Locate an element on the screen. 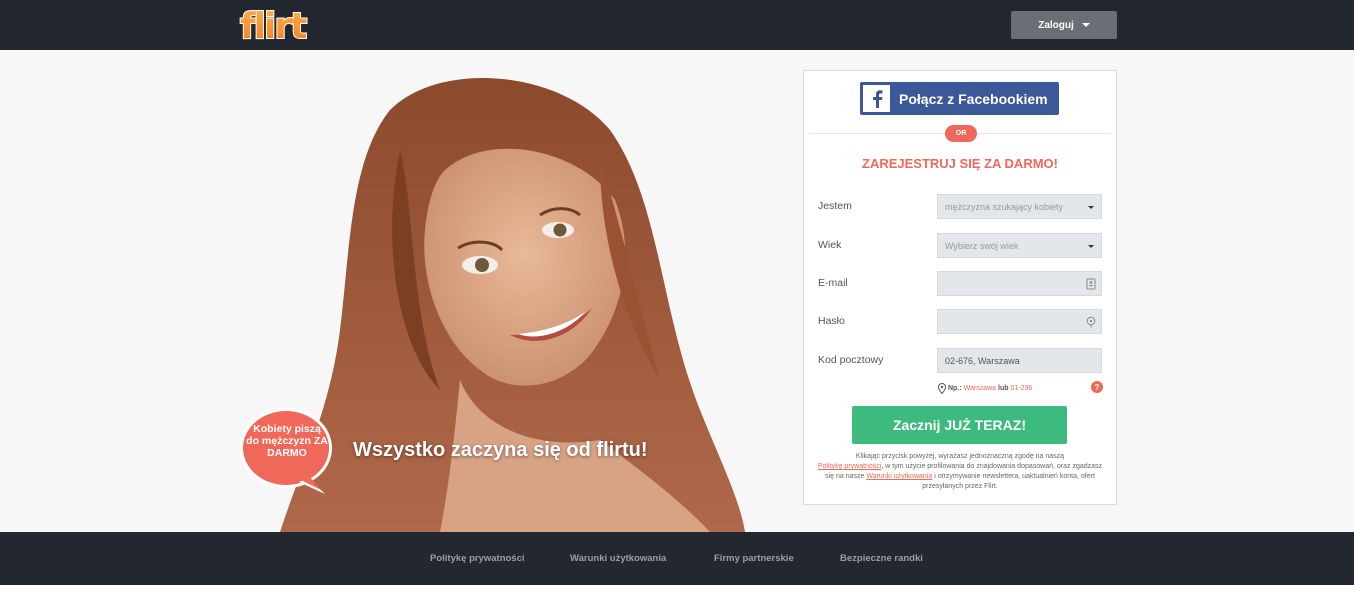 Image resolution: width=1354 pixels, height=593 pixels. start-now-button: Zacznij JUŻ TERAZ! is located at coordinates (959, 425).